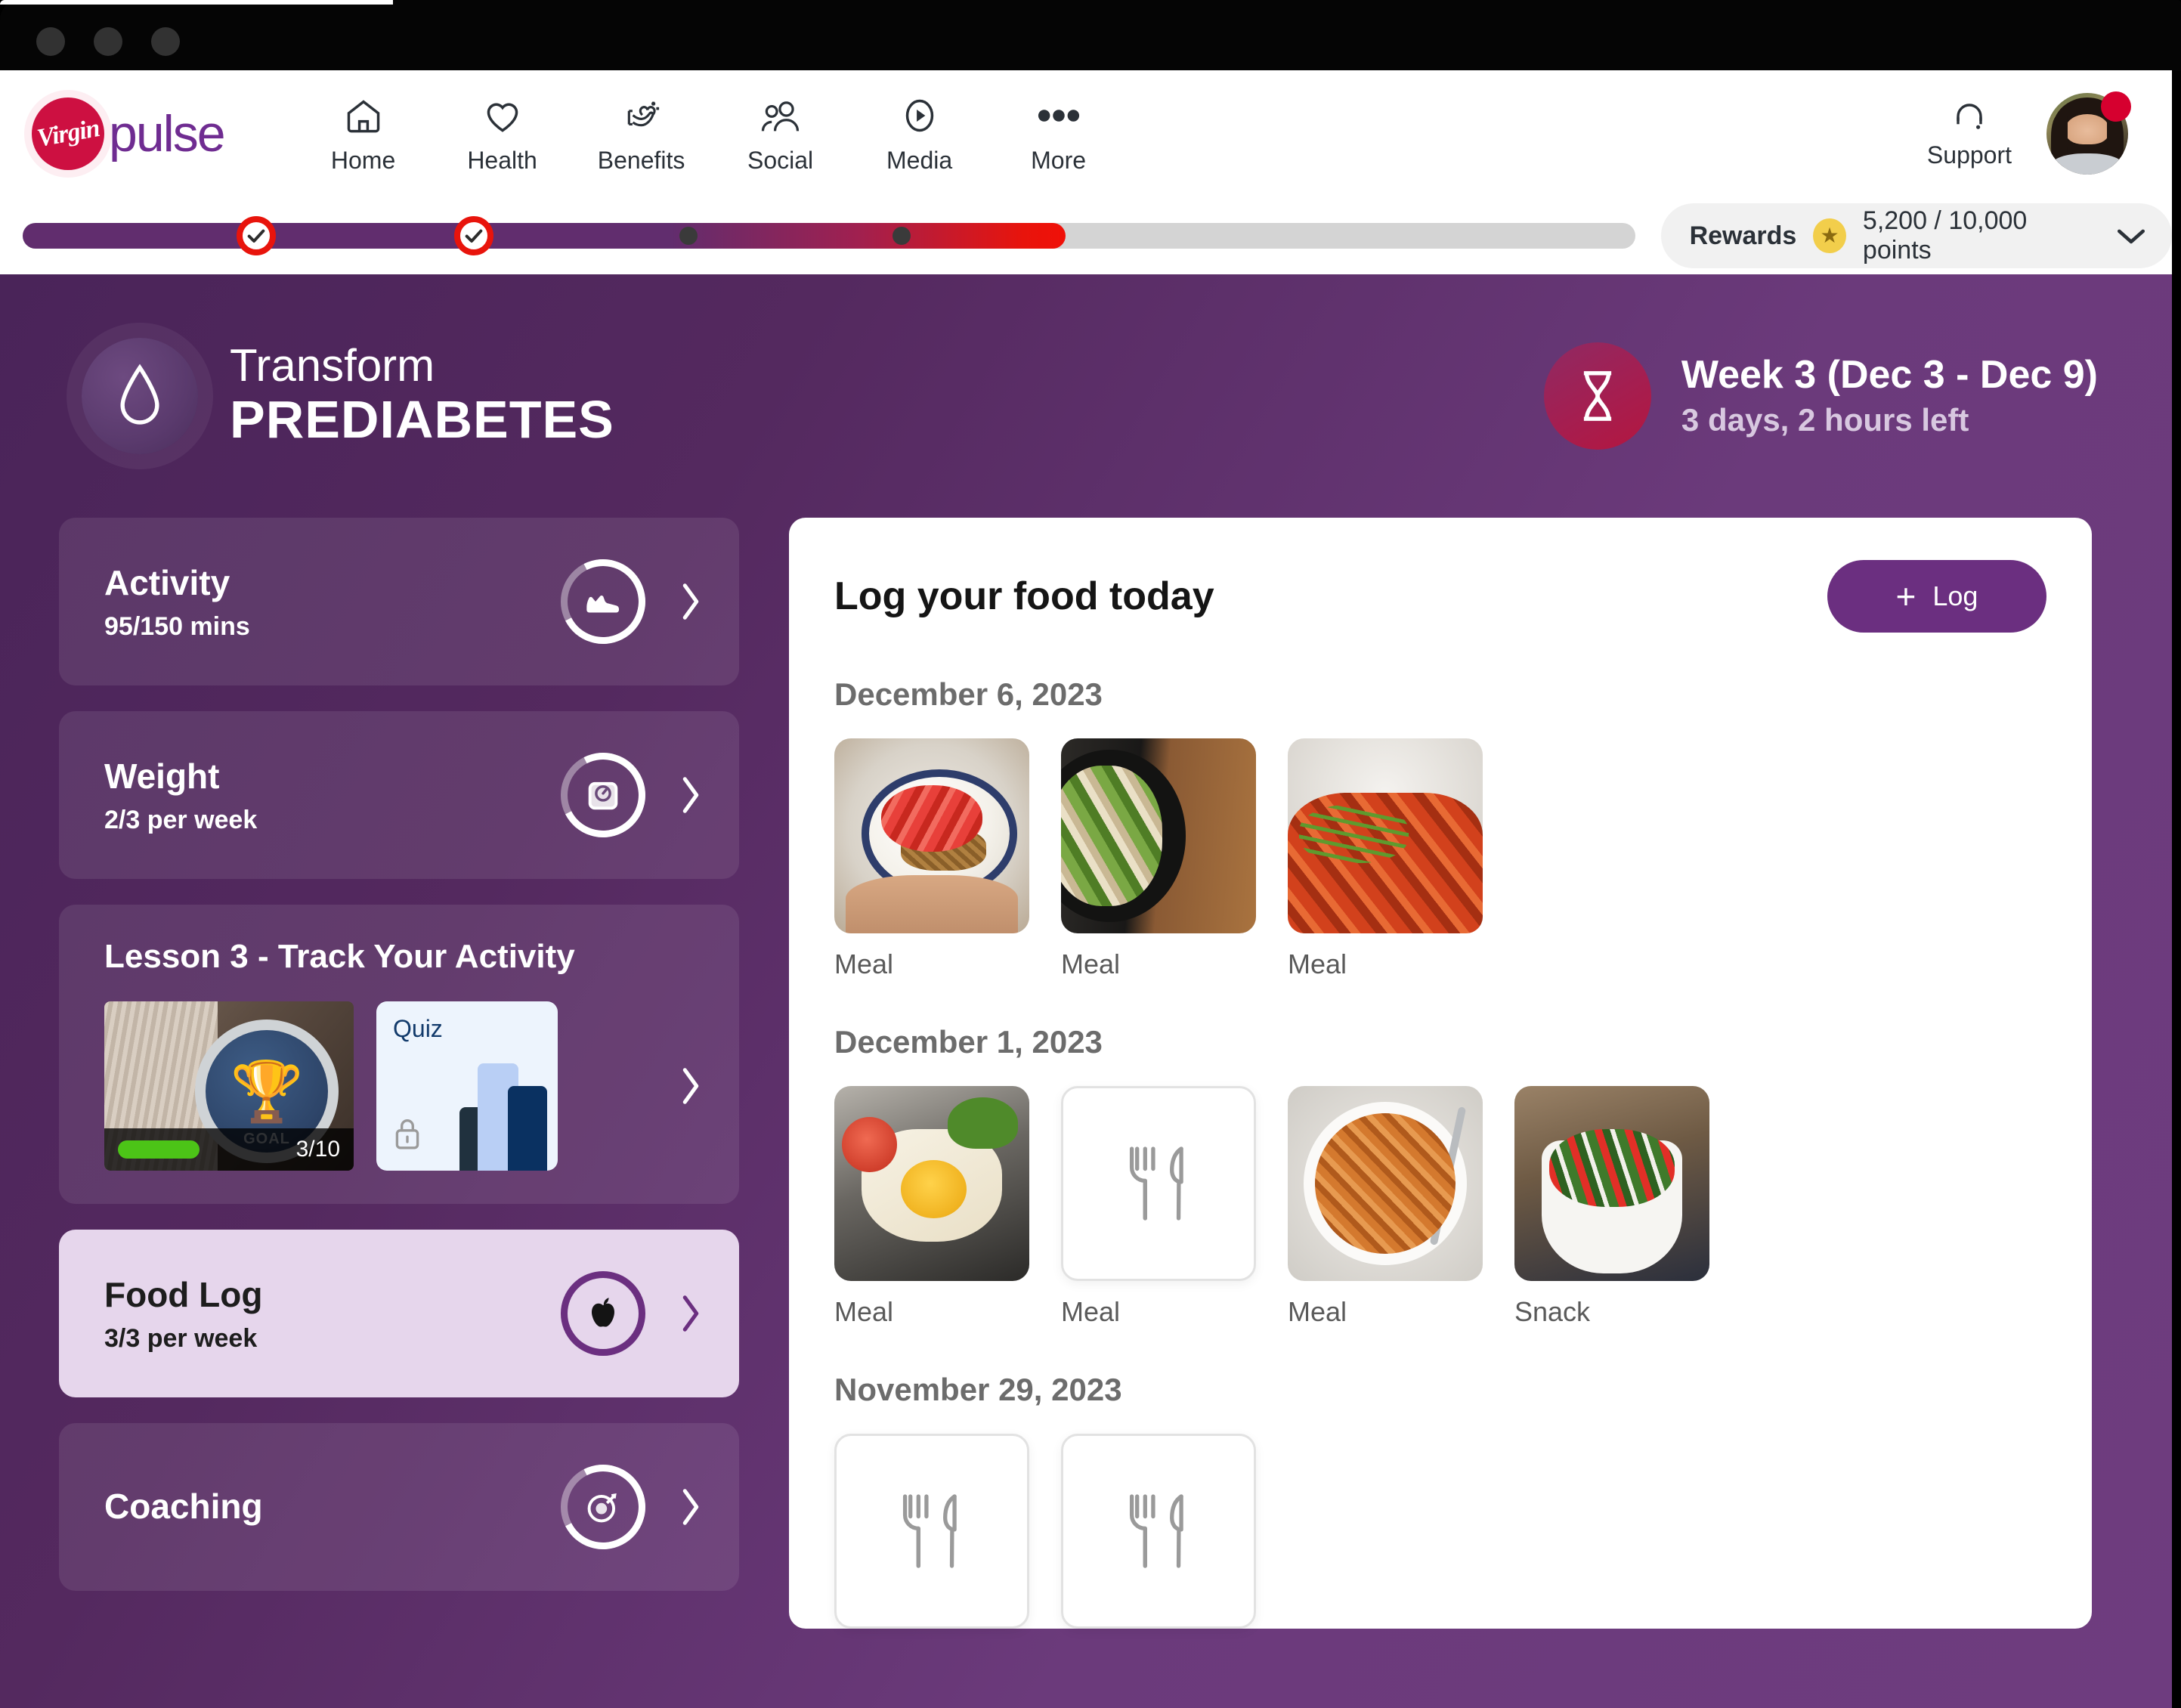  Describe the element at coordinates (919, 134) in the screenshot. I see `nav-item-media: Media` at that location.